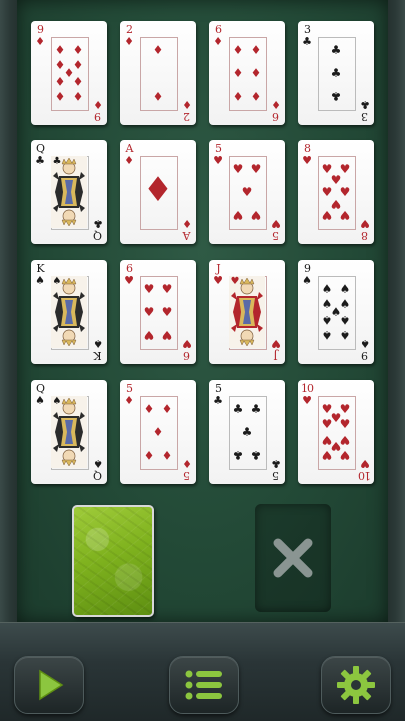 The height and width of the screenshot is (721, 405). I want to click on playing-card: 8 ♥ 8 ♥ ♥ ♥ ♥ ♥ ♥ ♥ ♥ ♥, so click(336, 192).